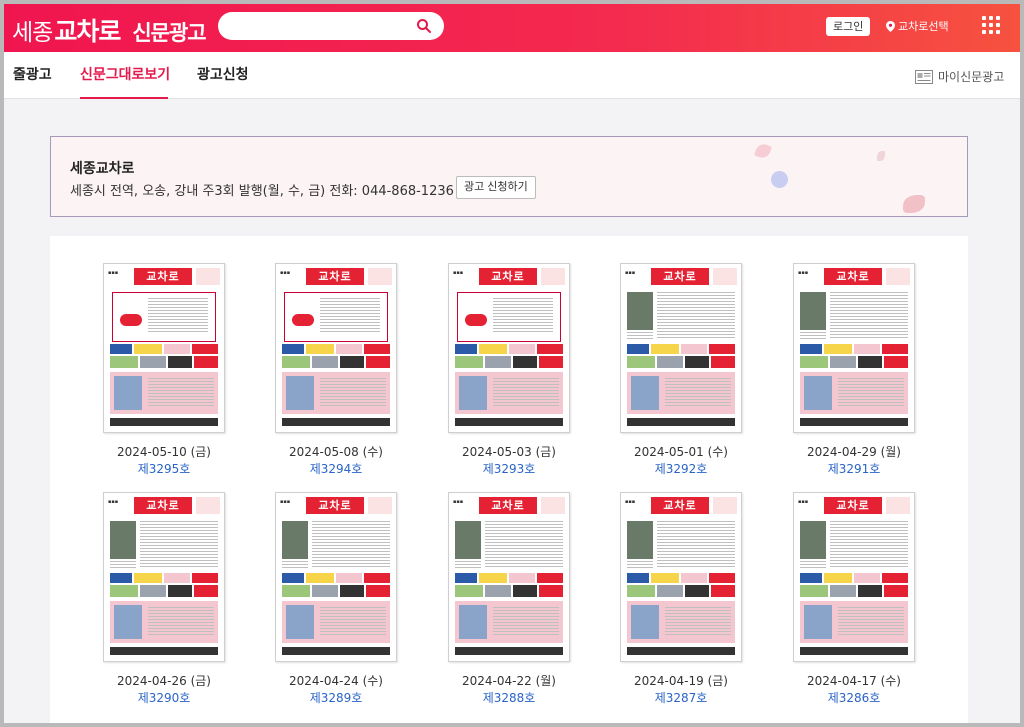  Describe the element at coordinates (320, 26) in the screenshot. I see `search-input` at that location.